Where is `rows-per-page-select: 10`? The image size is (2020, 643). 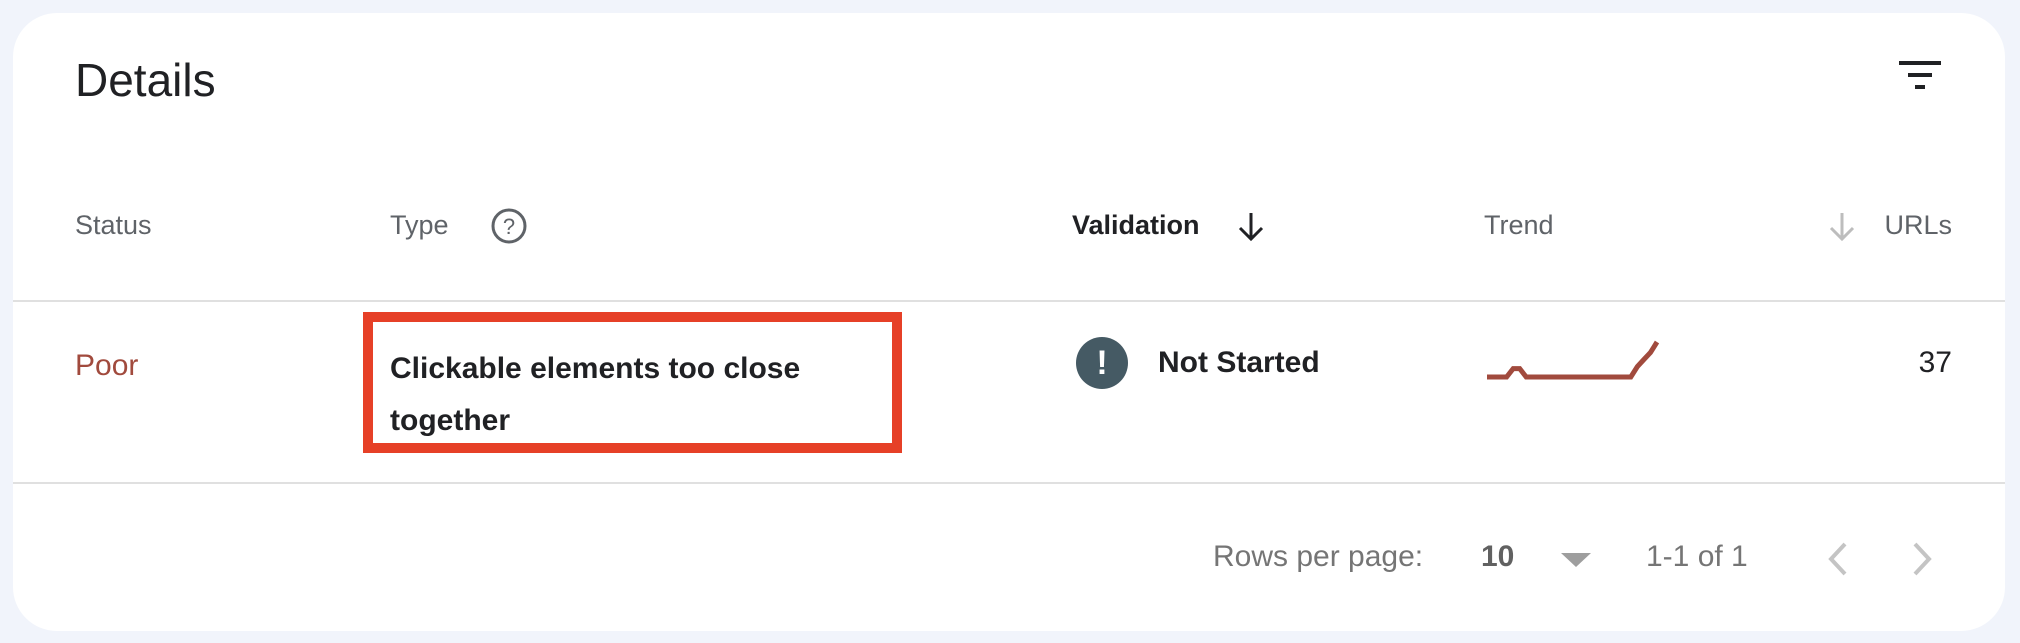 rows-per-page-select: 10 is located at coordinates (1497, 557).